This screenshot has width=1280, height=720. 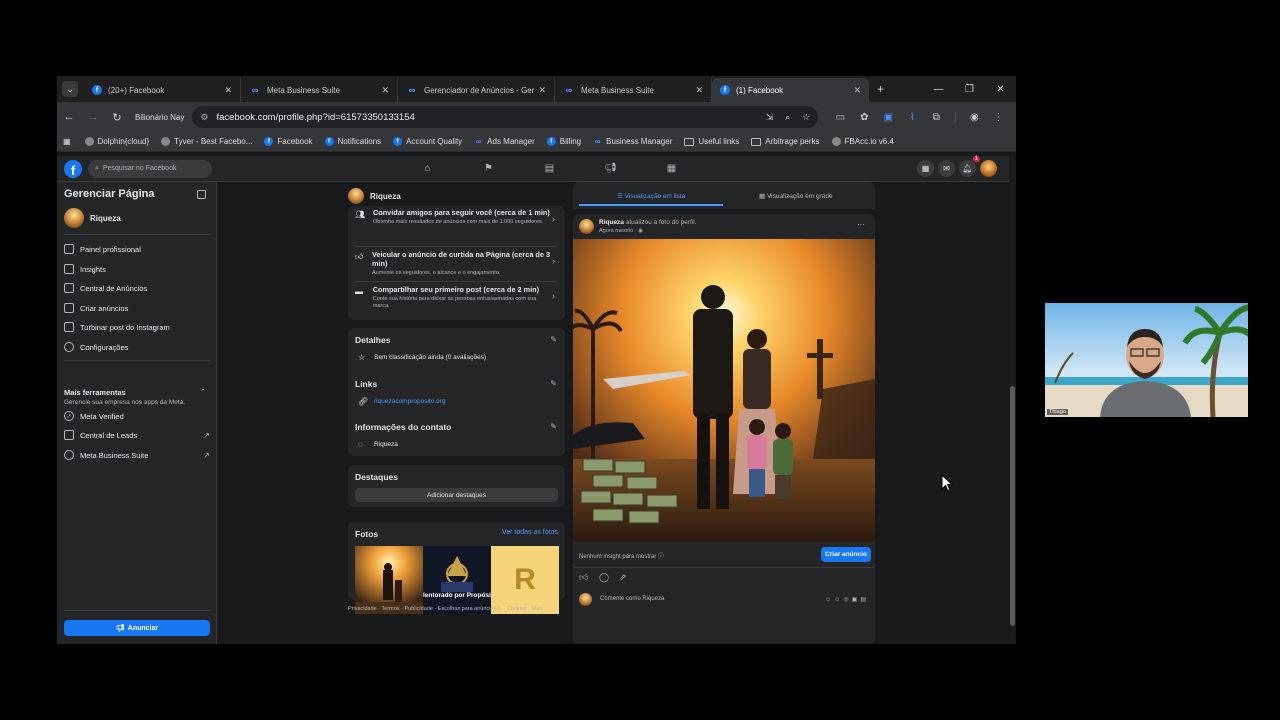 What do you see at coordinates (847, 599) in the screenshot?
I see `comment-tools-icons: ☺☺◎▣▤` at bounding box center [847, 599].